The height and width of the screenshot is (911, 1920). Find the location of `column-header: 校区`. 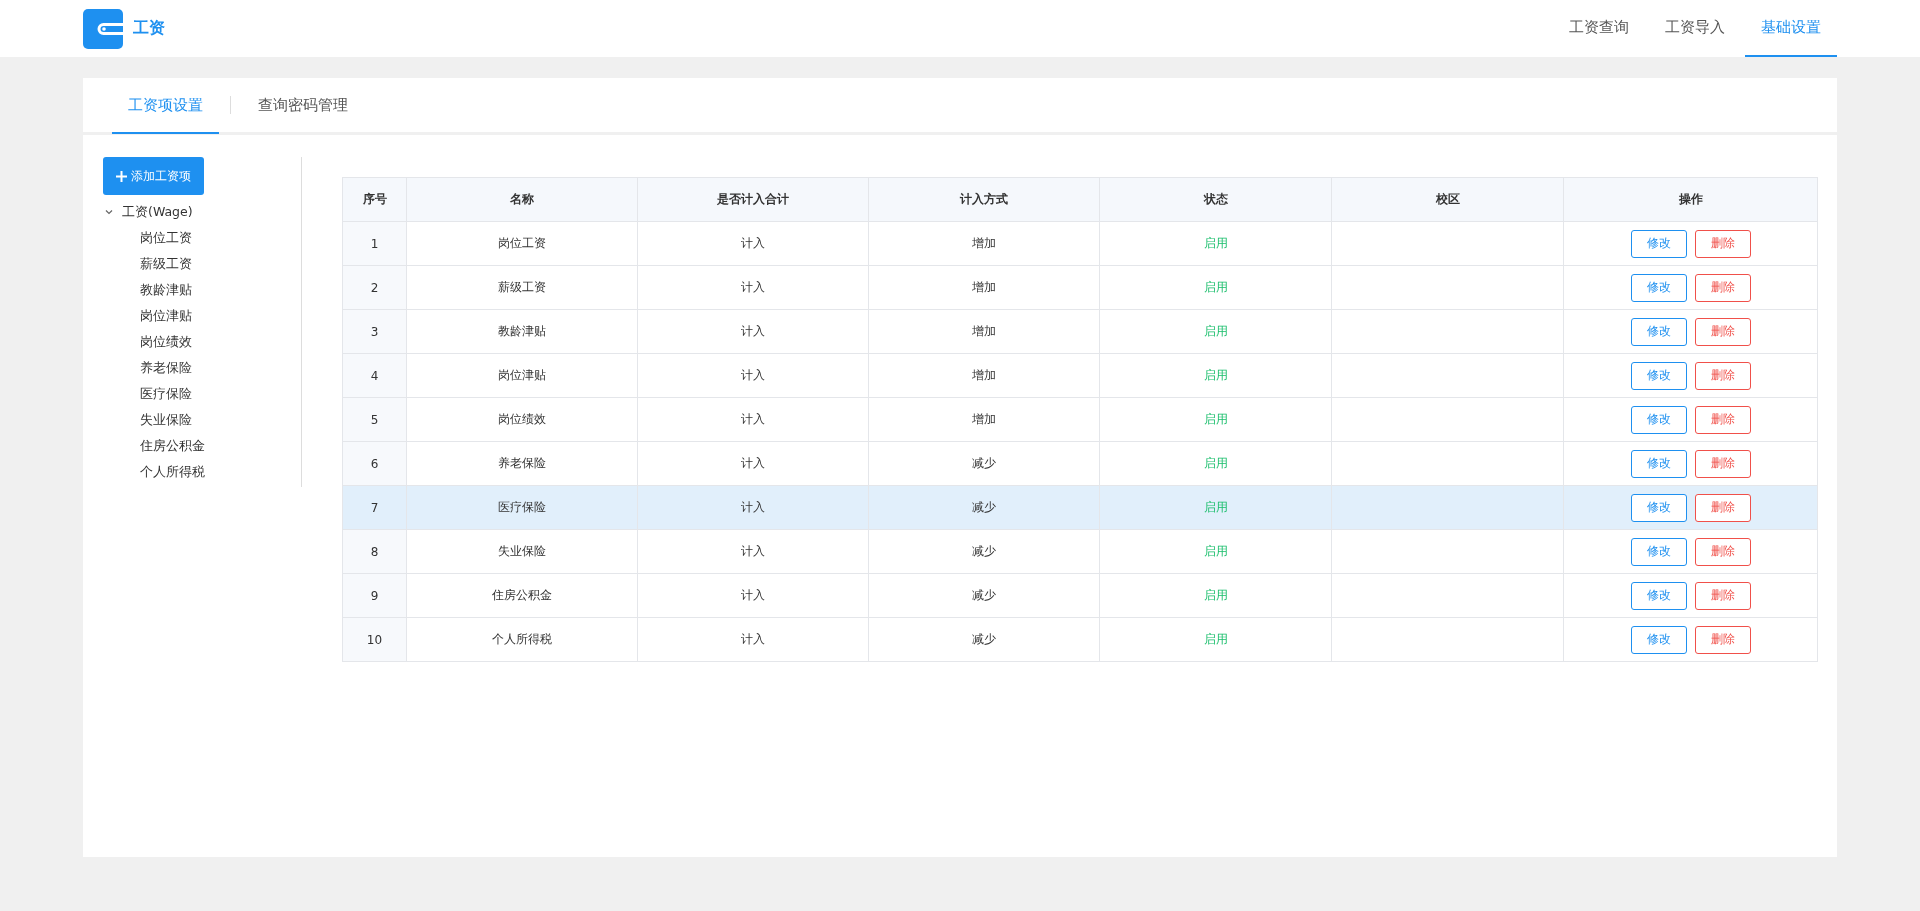

column-header: 校区 is located at coordinates (1447, 199).